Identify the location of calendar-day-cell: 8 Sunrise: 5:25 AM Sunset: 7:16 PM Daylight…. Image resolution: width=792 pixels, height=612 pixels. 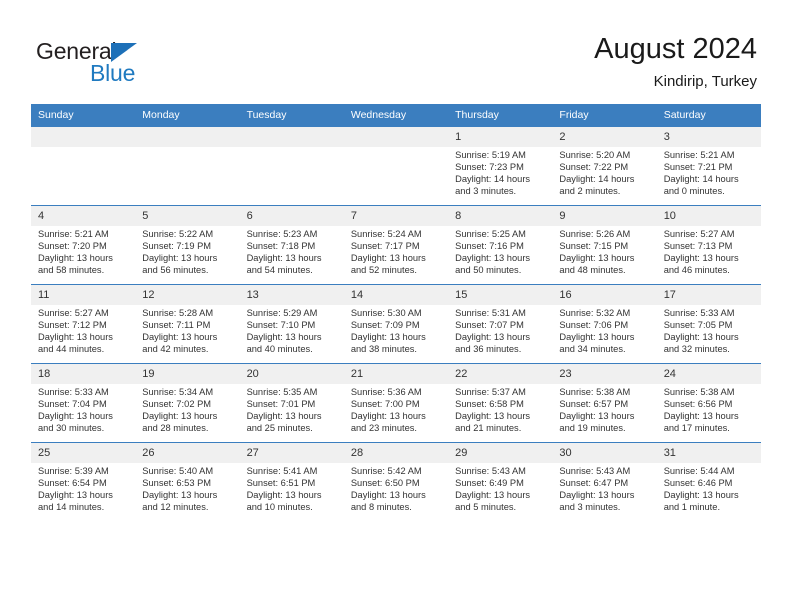
(500, 245).